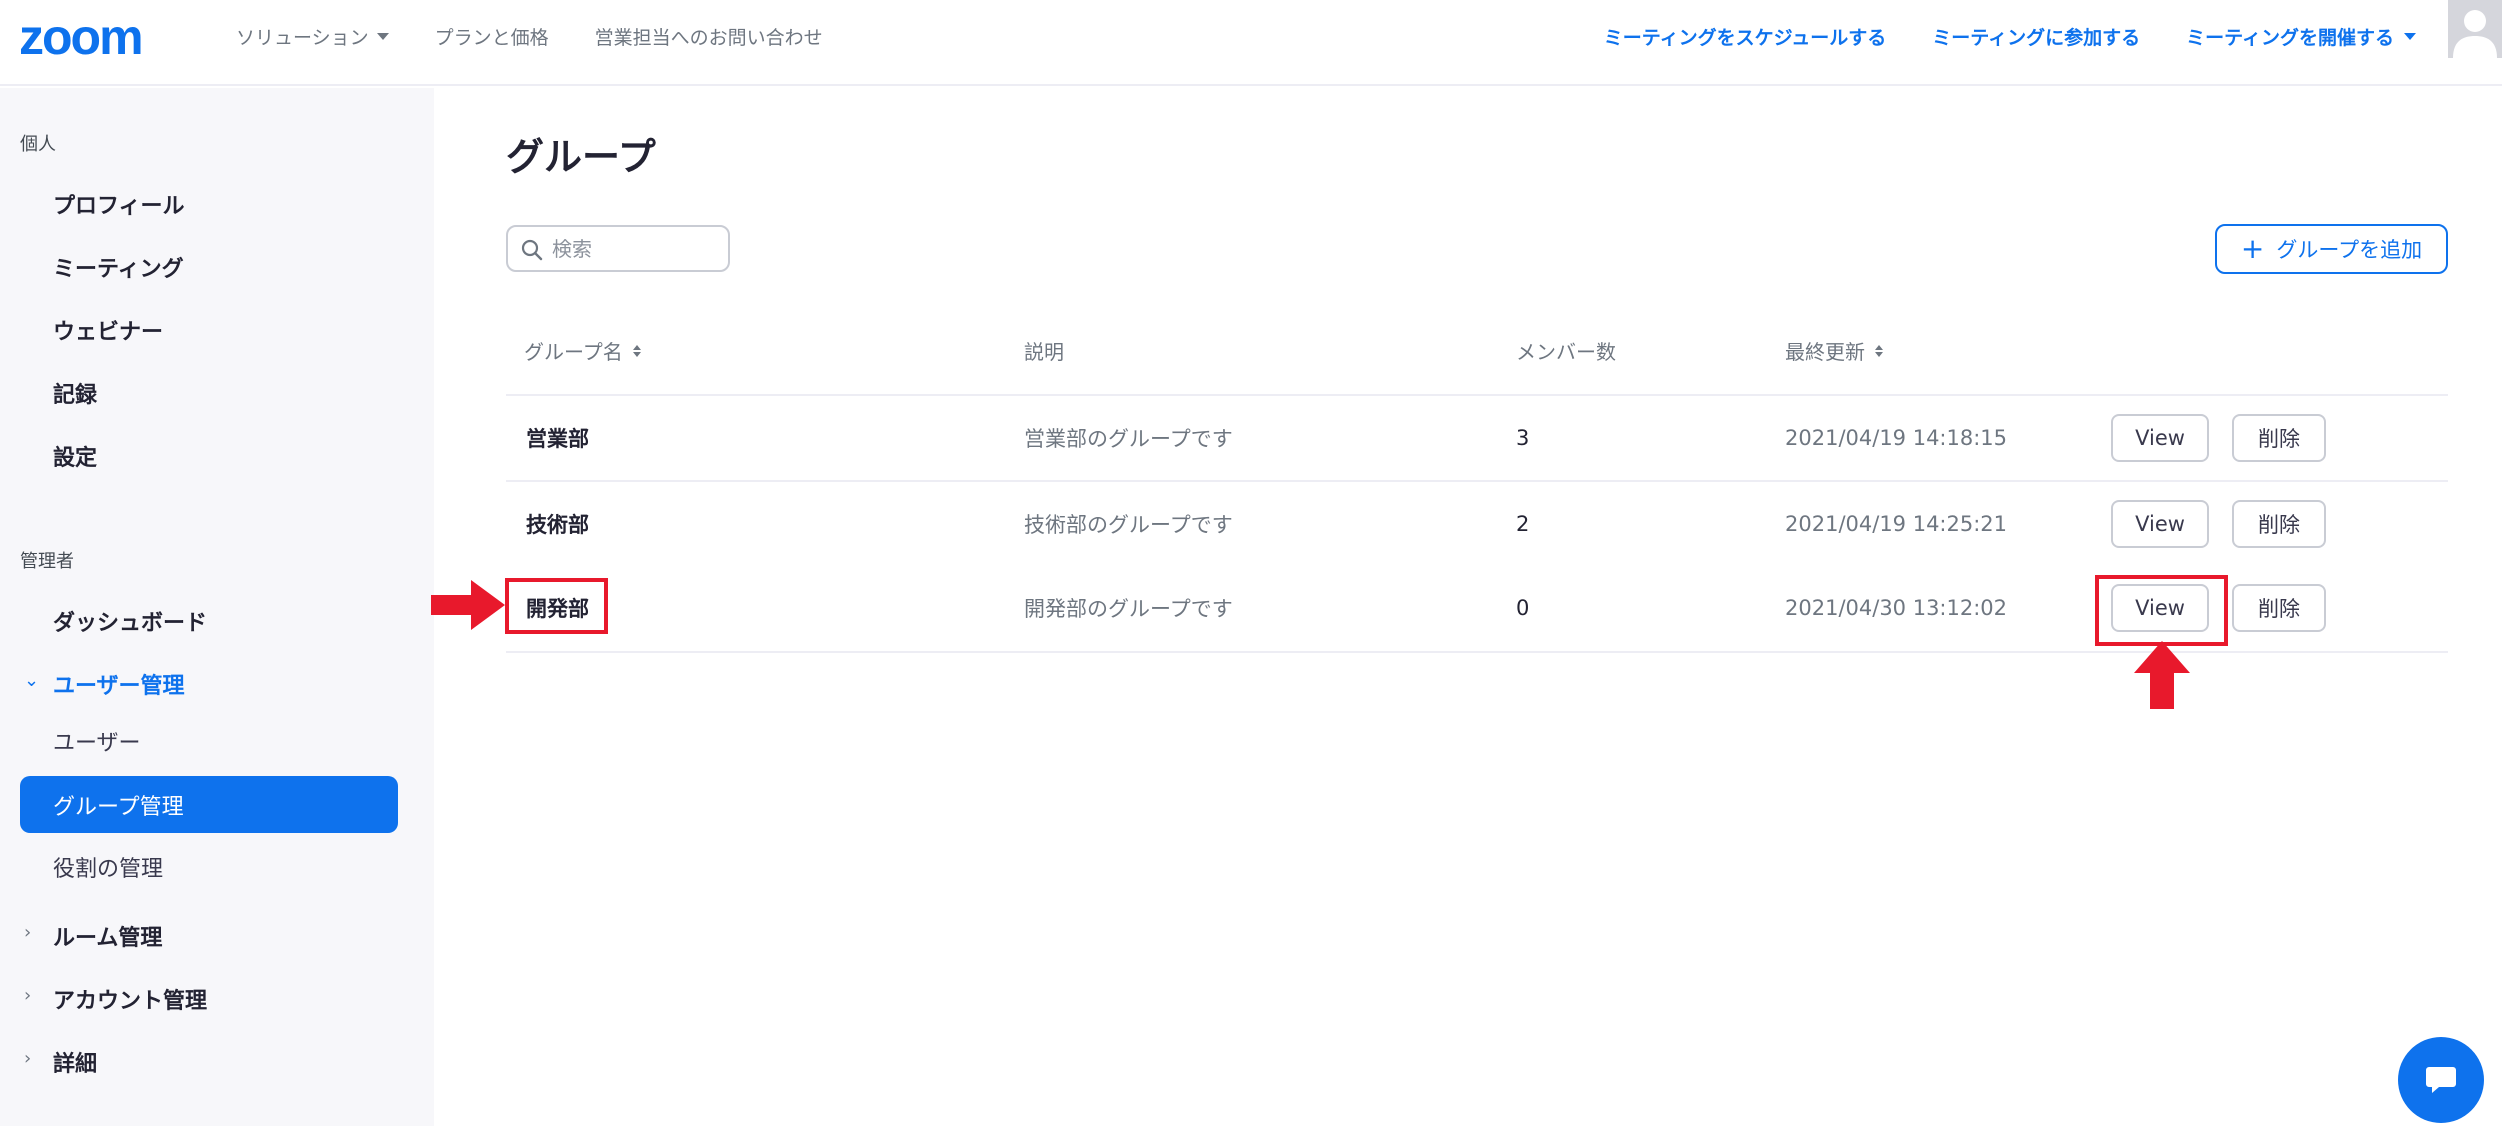  I want to click on search-box, so click(618, 248).